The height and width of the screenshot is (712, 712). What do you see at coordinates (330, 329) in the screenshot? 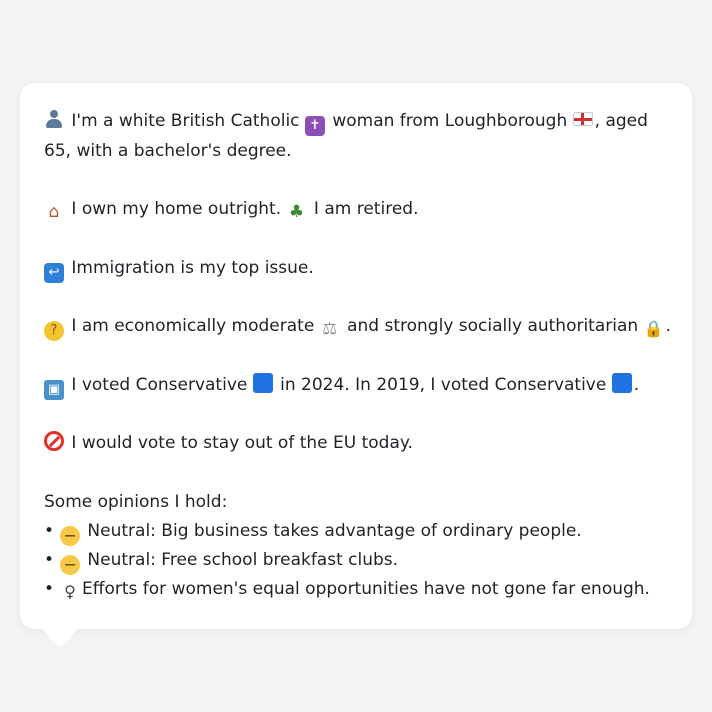
I see `balance-scale-icon: ⚖` at bounding box center [330, 329].